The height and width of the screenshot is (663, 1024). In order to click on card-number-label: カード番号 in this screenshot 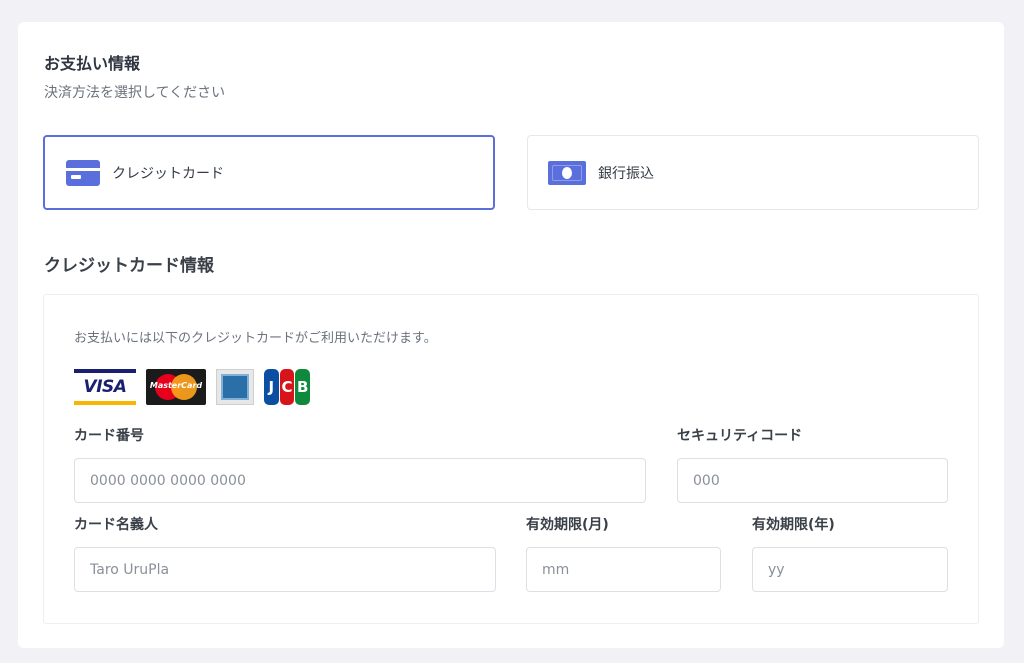, I will do `click(109, 436)`.